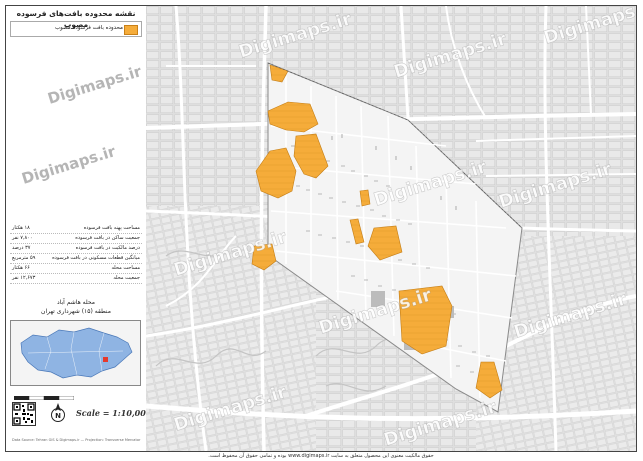  What do you see at coordinates (88, 28) in the screenshot?
I see `legend-key-label: محدوده بافت فرسوده مصوب` at bounding box center [88, 28].